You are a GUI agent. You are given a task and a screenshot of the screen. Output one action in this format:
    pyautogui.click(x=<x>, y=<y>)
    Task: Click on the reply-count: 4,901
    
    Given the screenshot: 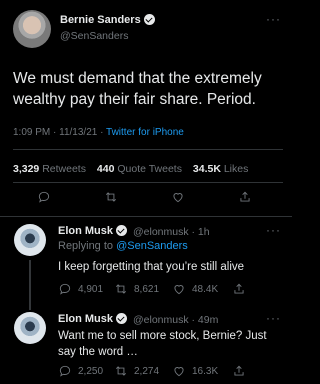 What is the action you would take?
    pyautogui.click(x=91, y=289)
    